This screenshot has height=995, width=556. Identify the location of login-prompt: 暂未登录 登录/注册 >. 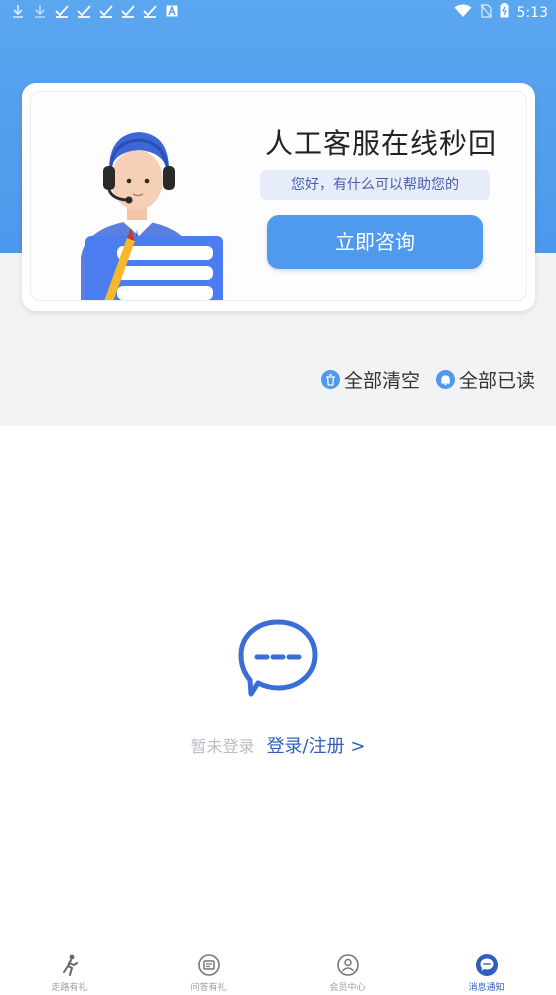
(278, 745).